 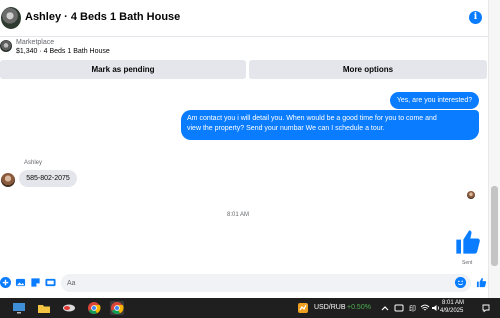 I want to click on language-icon: 印, so click(x=413, y=308).